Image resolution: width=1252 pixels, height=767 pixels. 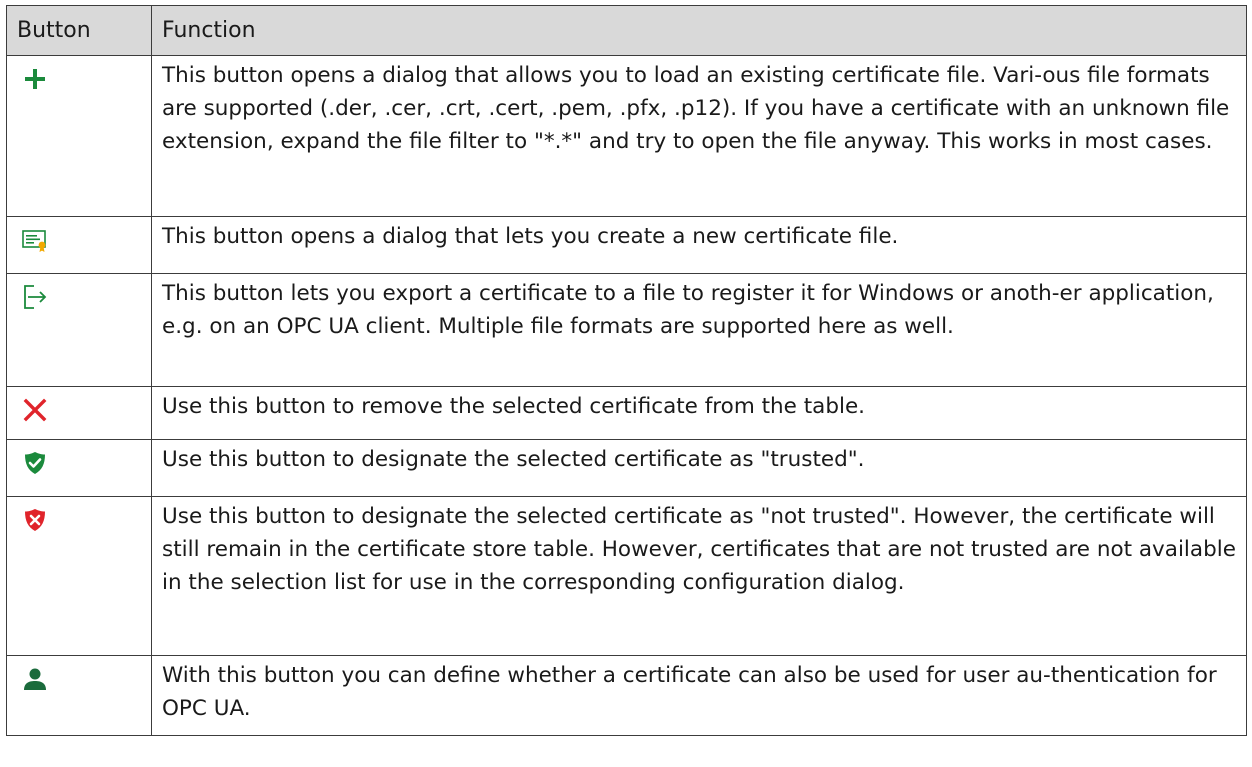 I want to click on export-icon, so click(x=35, y=297).